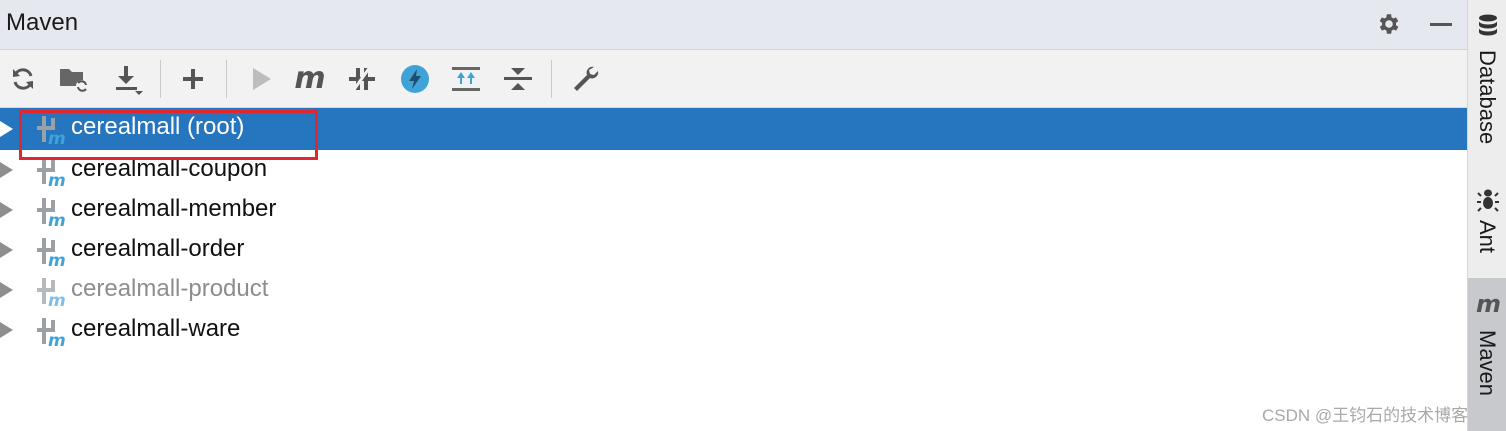  I want to click on tool-window-header: Maven, so click(733, 25).